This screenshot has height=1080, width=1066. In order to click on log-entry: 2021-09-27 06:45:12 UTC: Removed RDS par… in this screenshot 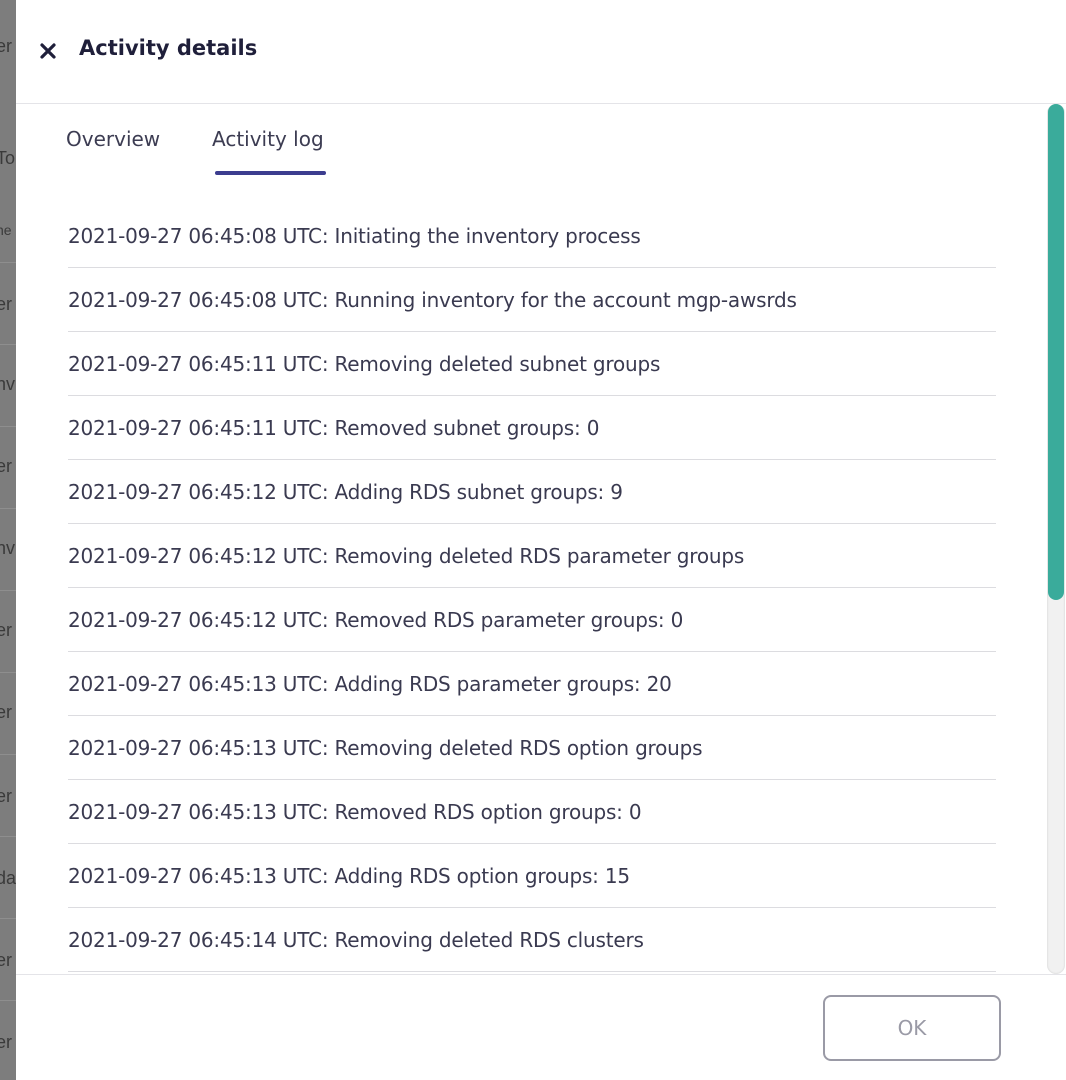, I will do `click(532, 620)`.